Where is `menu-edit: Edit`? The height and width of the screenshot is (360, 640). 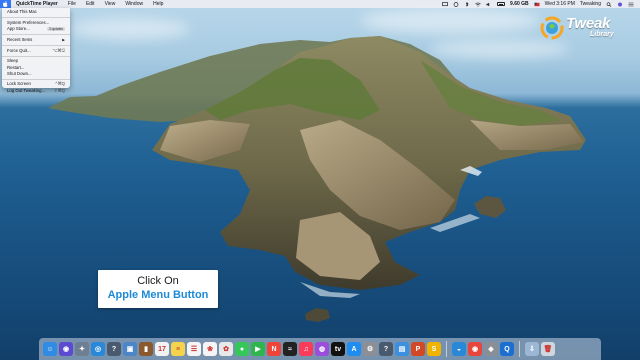 menu-edit: Edit is located at coordinates (90, 4).